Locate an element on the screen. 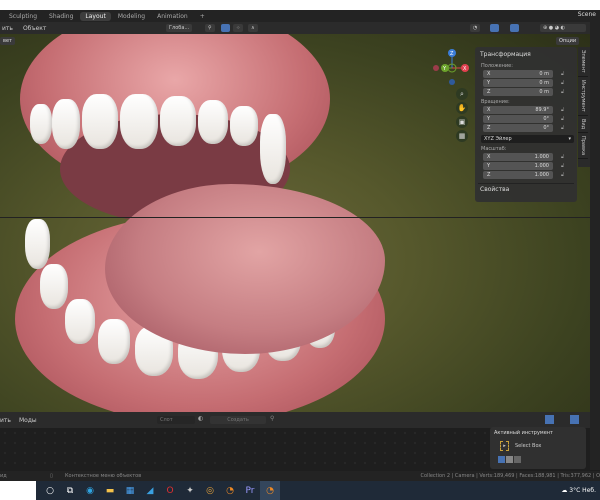 The image size is (600, 500). camera-icon: ▣ is located at coordinates (462, 122).